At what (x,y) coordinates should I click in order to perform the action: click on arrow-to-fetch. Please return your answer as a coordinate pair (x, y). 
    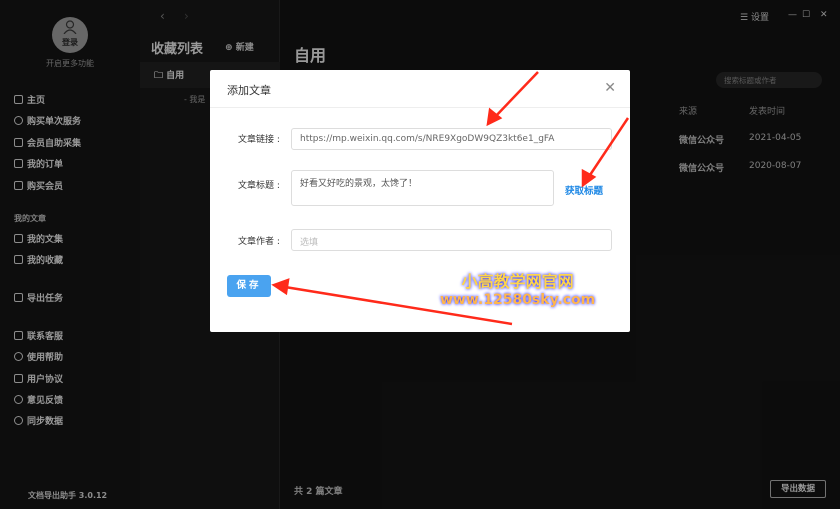
    Looking at the image, I should click on (608, 148).